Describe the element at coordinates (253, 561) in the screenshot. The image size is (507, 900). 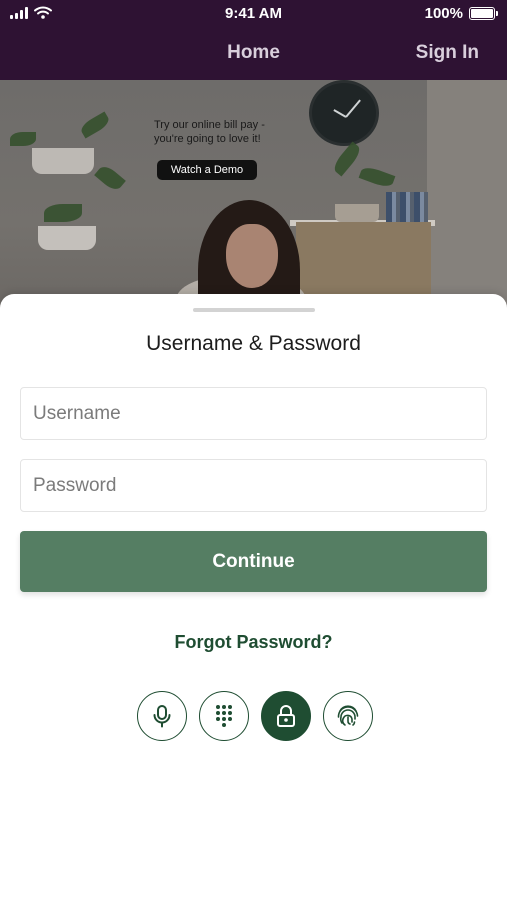
I see `continue-button: Continue` at that location.